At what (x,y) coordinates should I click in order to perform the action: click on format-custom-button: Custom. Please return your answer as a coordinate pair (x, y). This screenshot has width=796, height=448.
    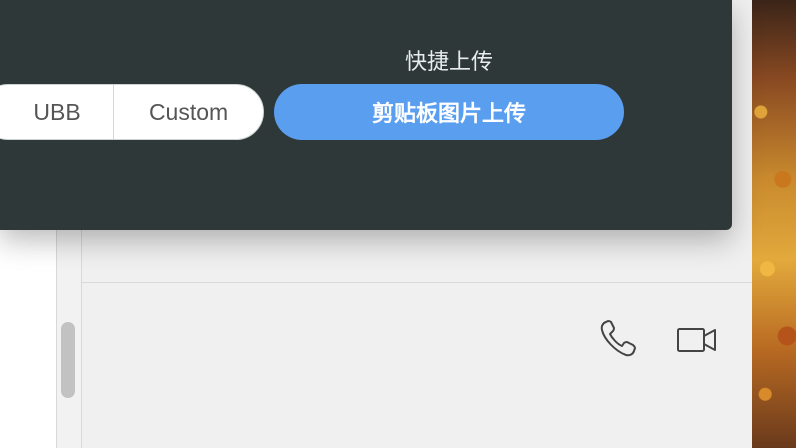
    Looking at the image, I should click on (188, 112).